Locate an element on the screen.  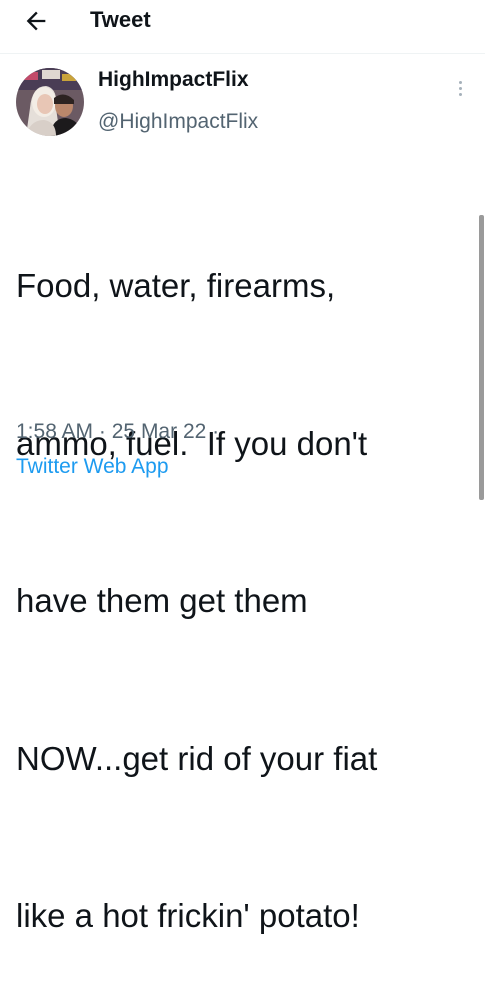
tweet-source-link: Twitter Web App is located at coordinates (92, 467).